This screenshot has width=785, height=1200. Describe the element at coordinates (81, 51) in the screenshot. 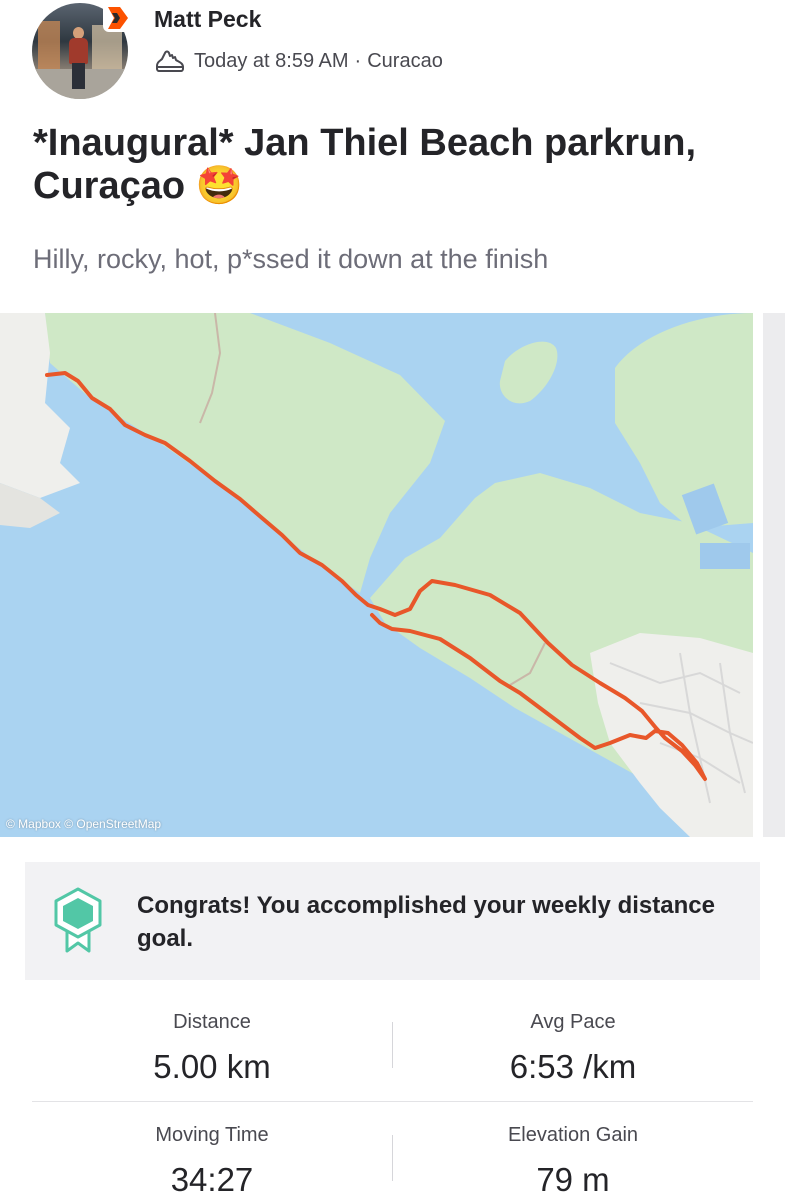

I see `avatar` at that location.